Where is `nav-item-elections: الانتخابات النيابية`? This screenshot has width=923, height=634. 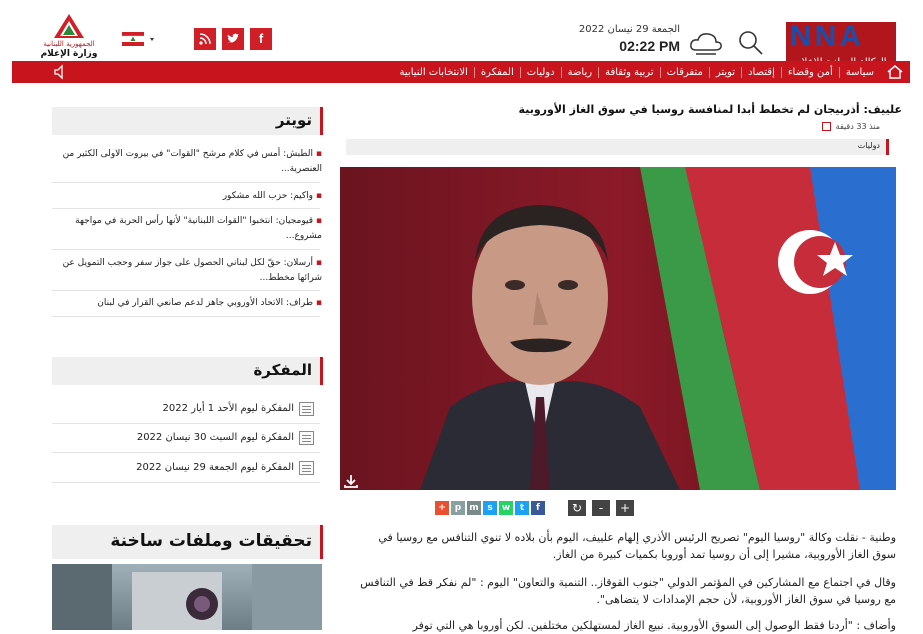 nav-item-elections: الانتخابات النيابية is located at coordinates (434, 72).